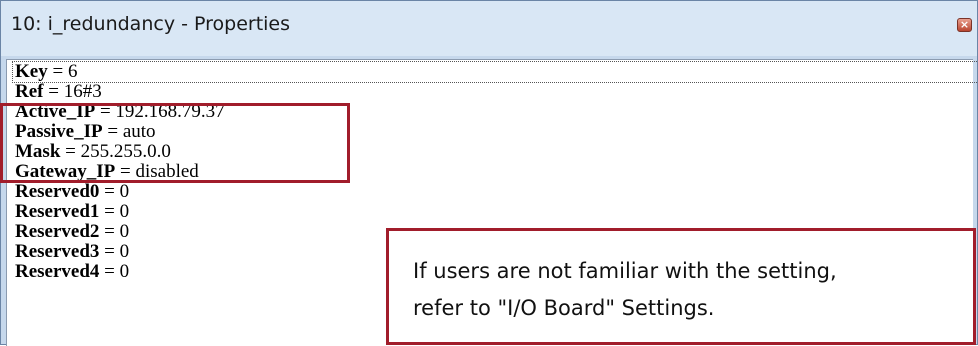  Describe the element at coordinates (564, 308) in the screenshot. I see `annotation-line-2: refer to "I/O Board" Settings.` at that location.